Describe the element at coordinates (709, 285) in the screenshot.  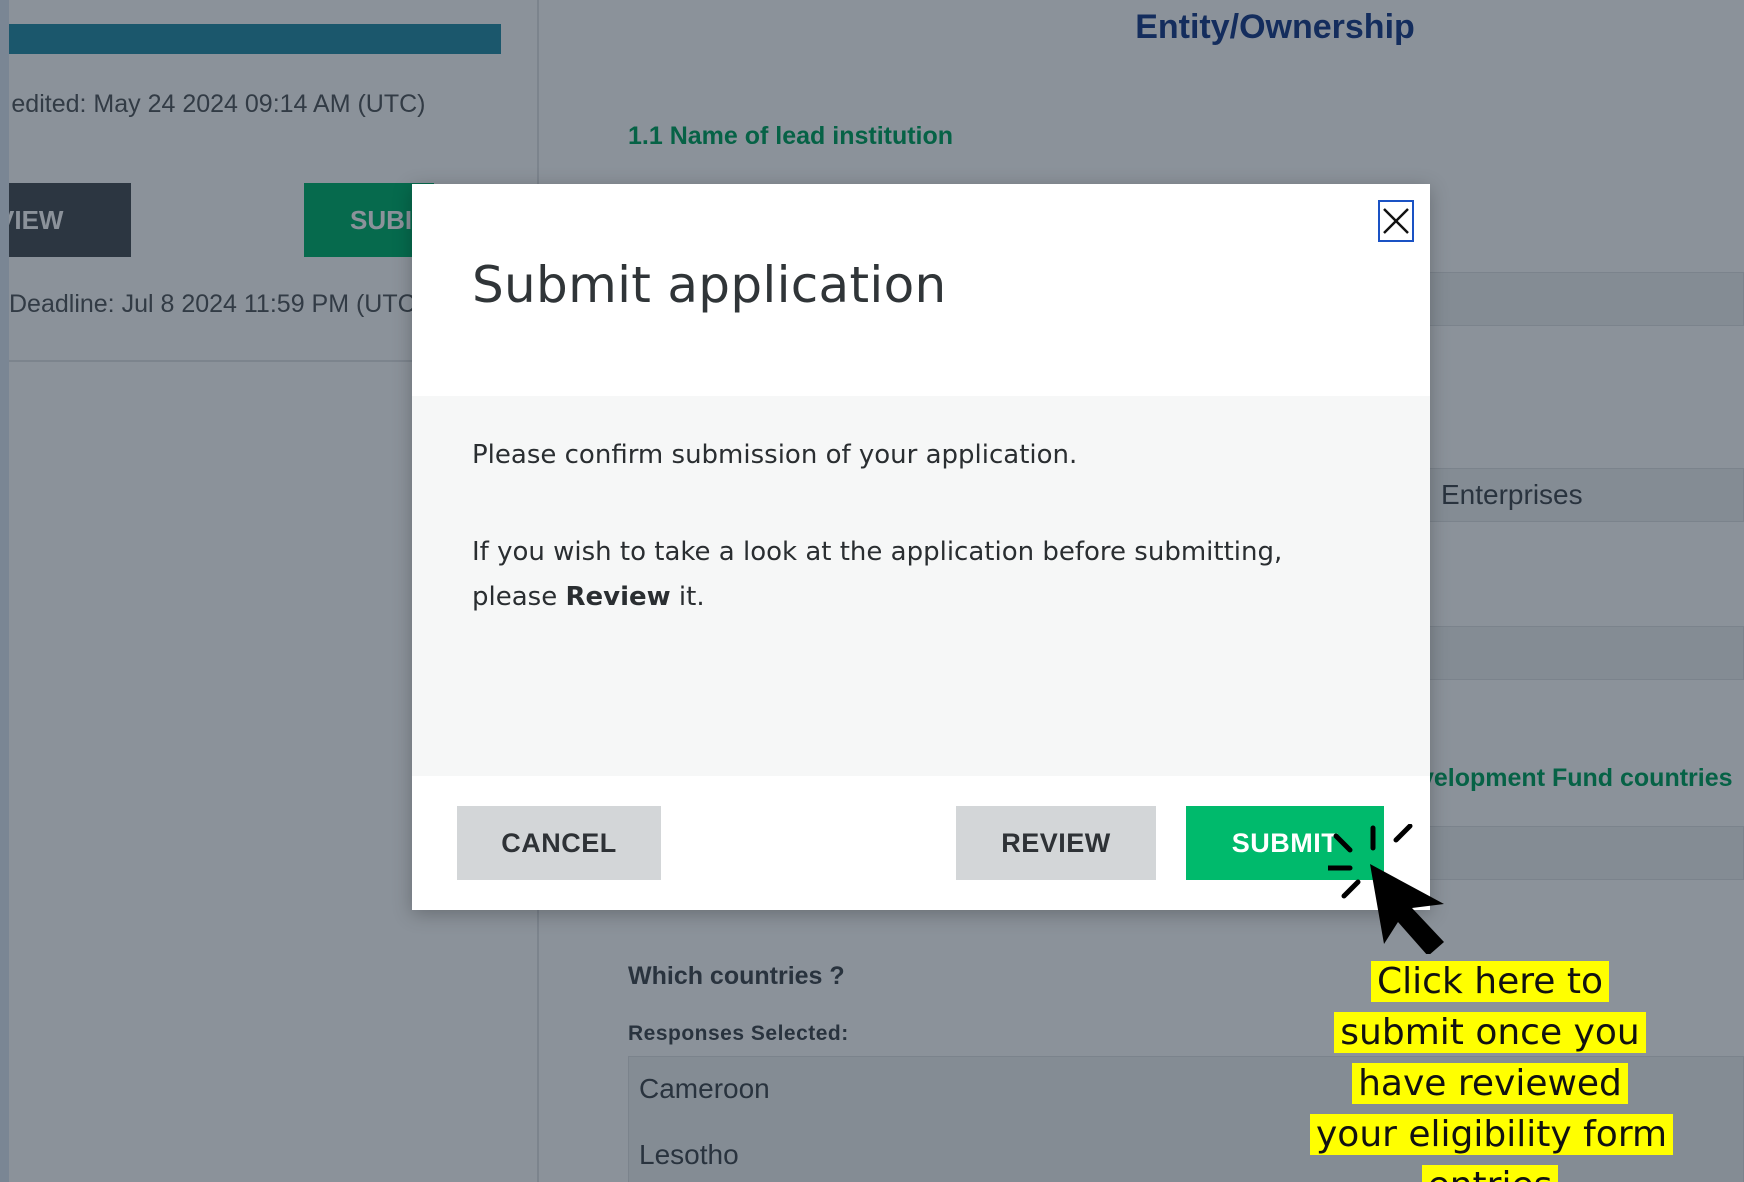
I see `dialog-title: Submit application` at that location.